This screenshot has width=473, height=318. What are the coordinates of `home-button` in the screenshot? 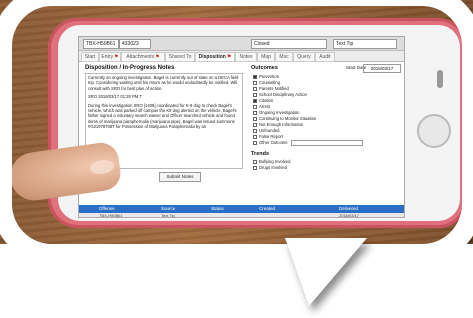 It's located at (434, 131).